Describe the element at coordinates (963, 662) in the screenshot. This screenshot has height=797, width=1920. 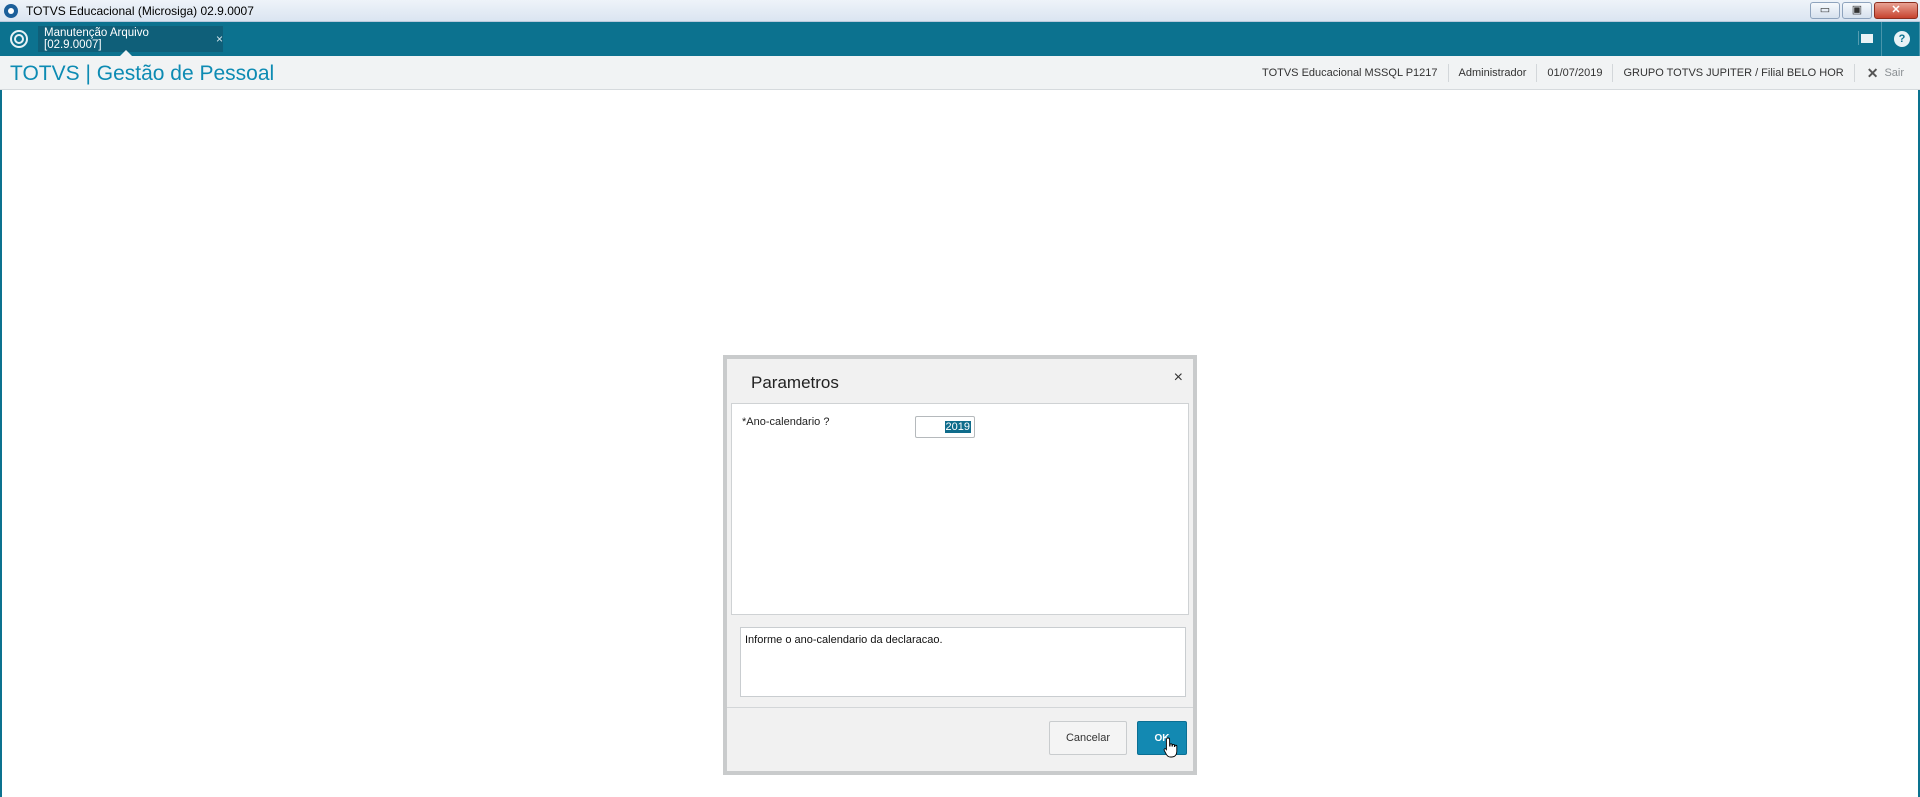
I see `help-text-box: Informe o ano-calendario da declaracao.` at that location.